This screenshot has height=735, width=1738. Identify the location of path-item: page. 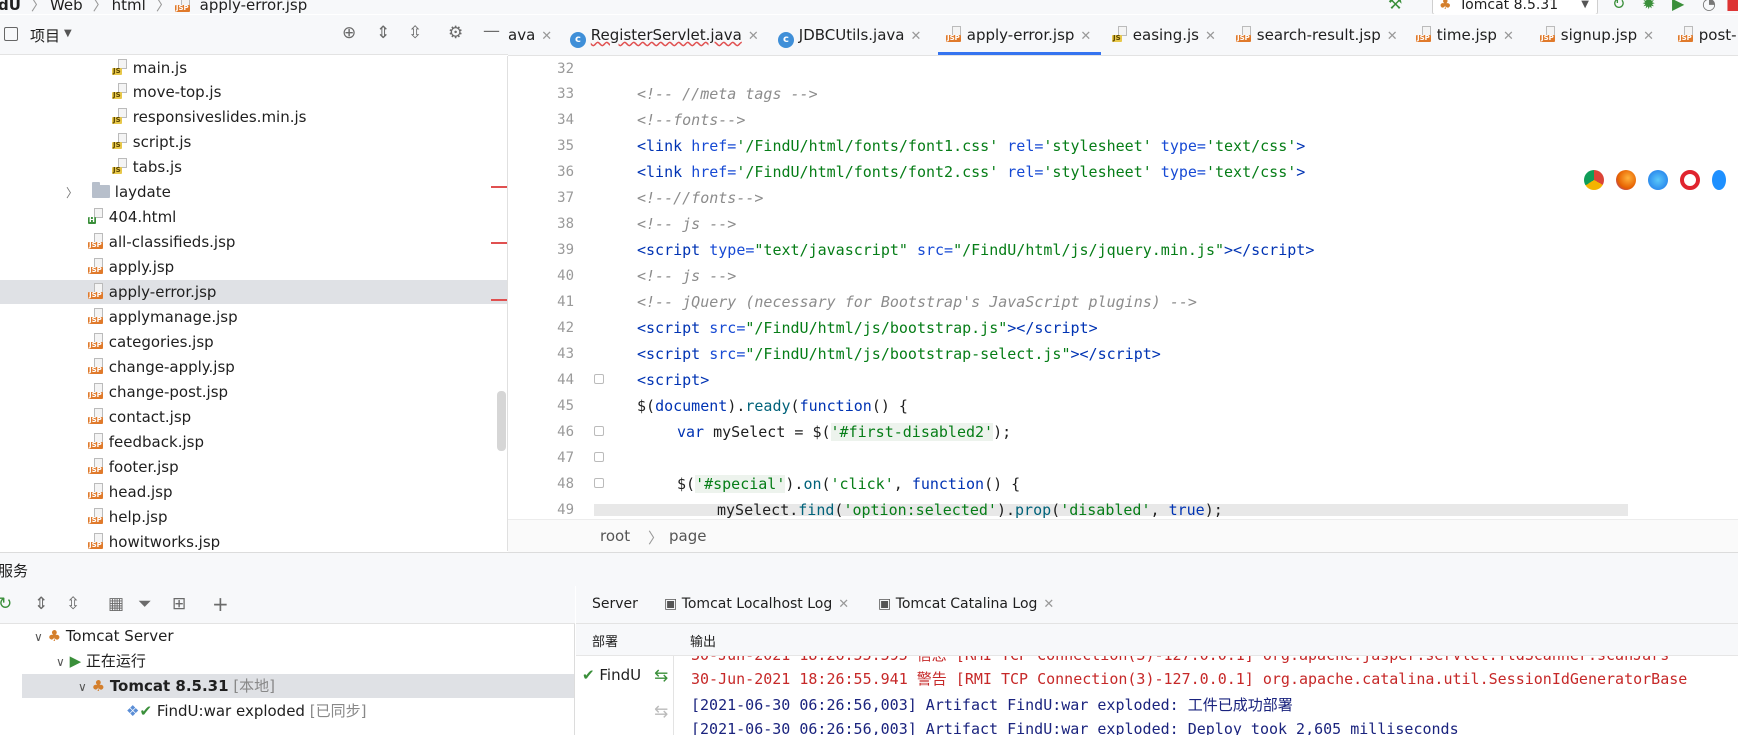
(687, 536).